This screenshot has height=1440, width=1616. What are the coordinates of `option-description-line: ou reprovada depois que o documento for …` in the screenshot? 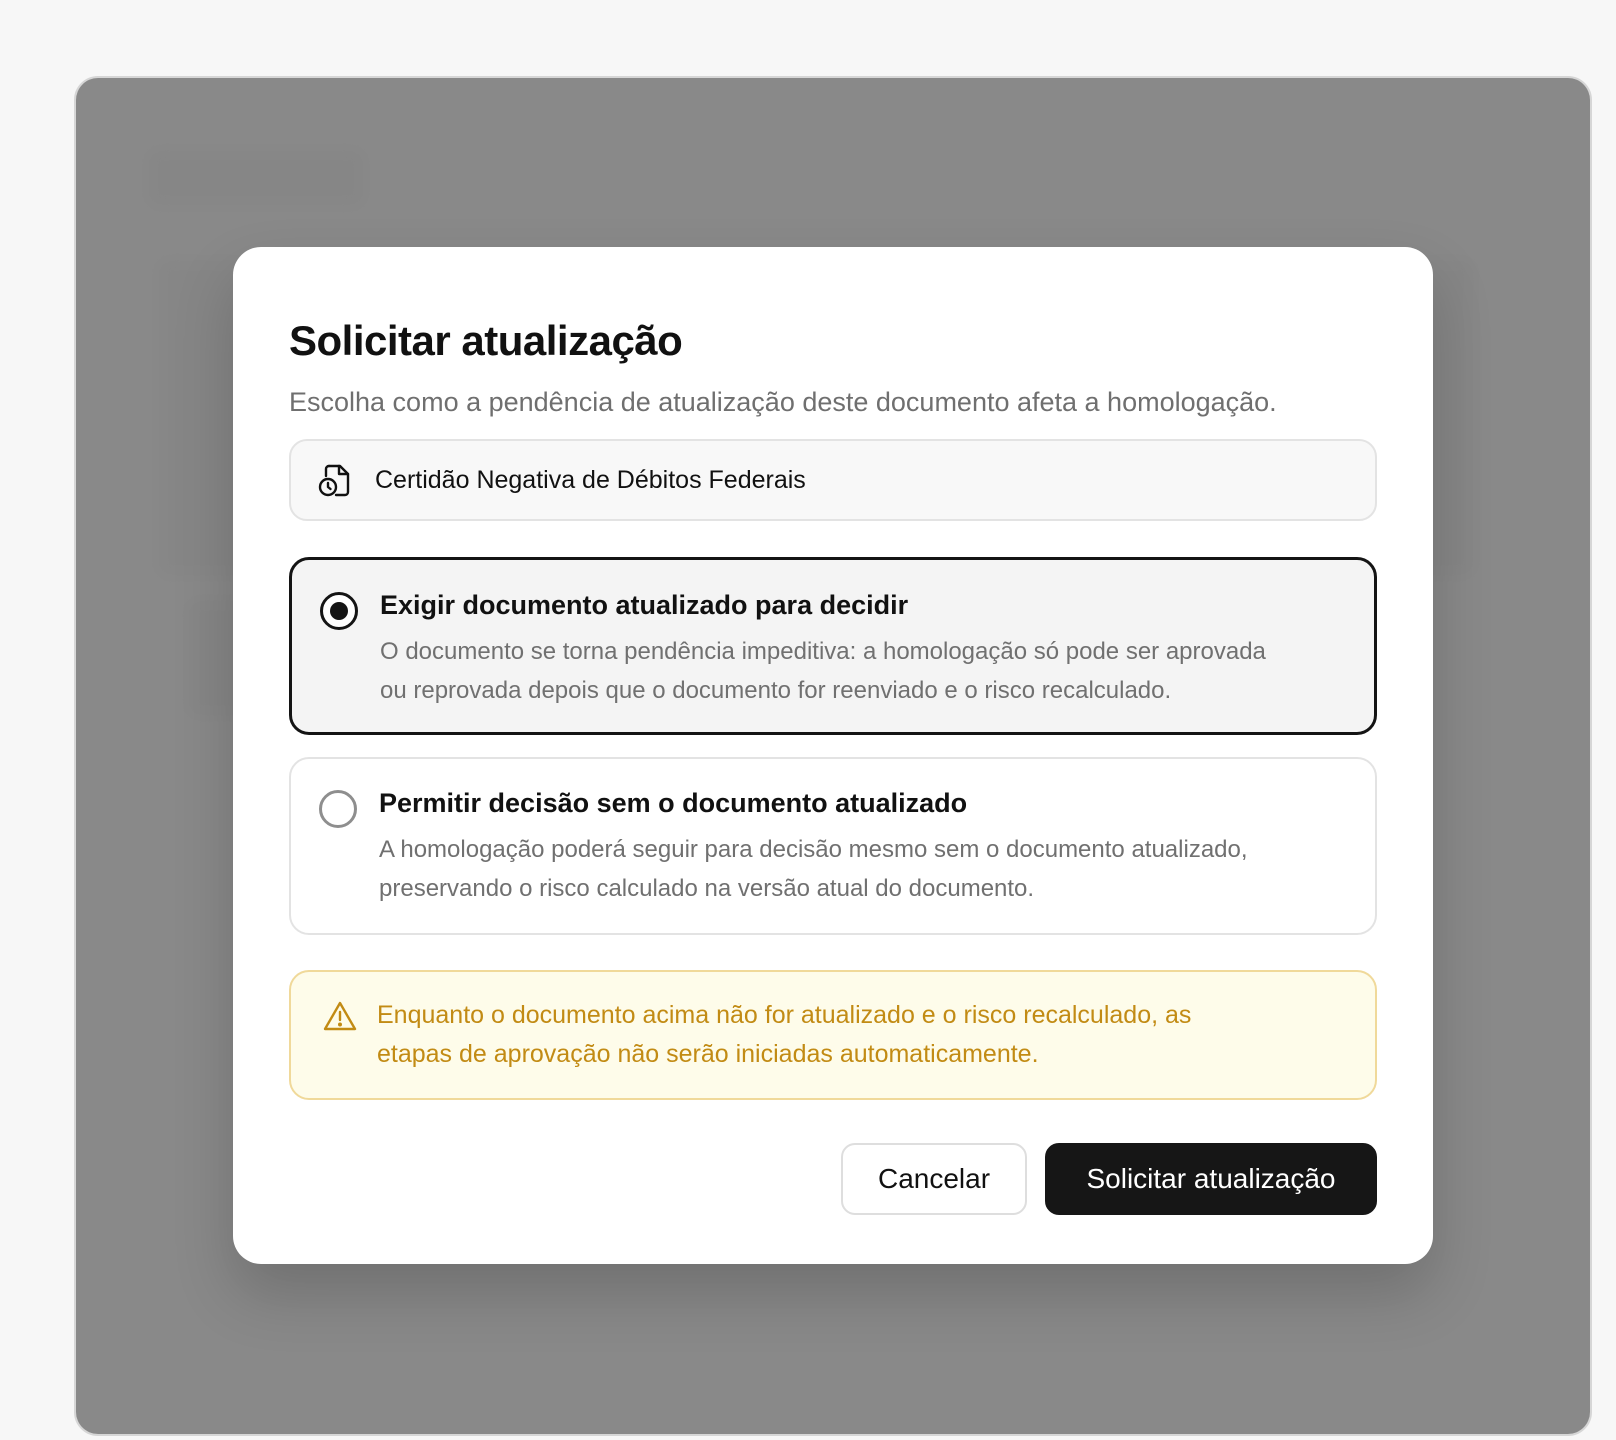 It's located at (776, 690).